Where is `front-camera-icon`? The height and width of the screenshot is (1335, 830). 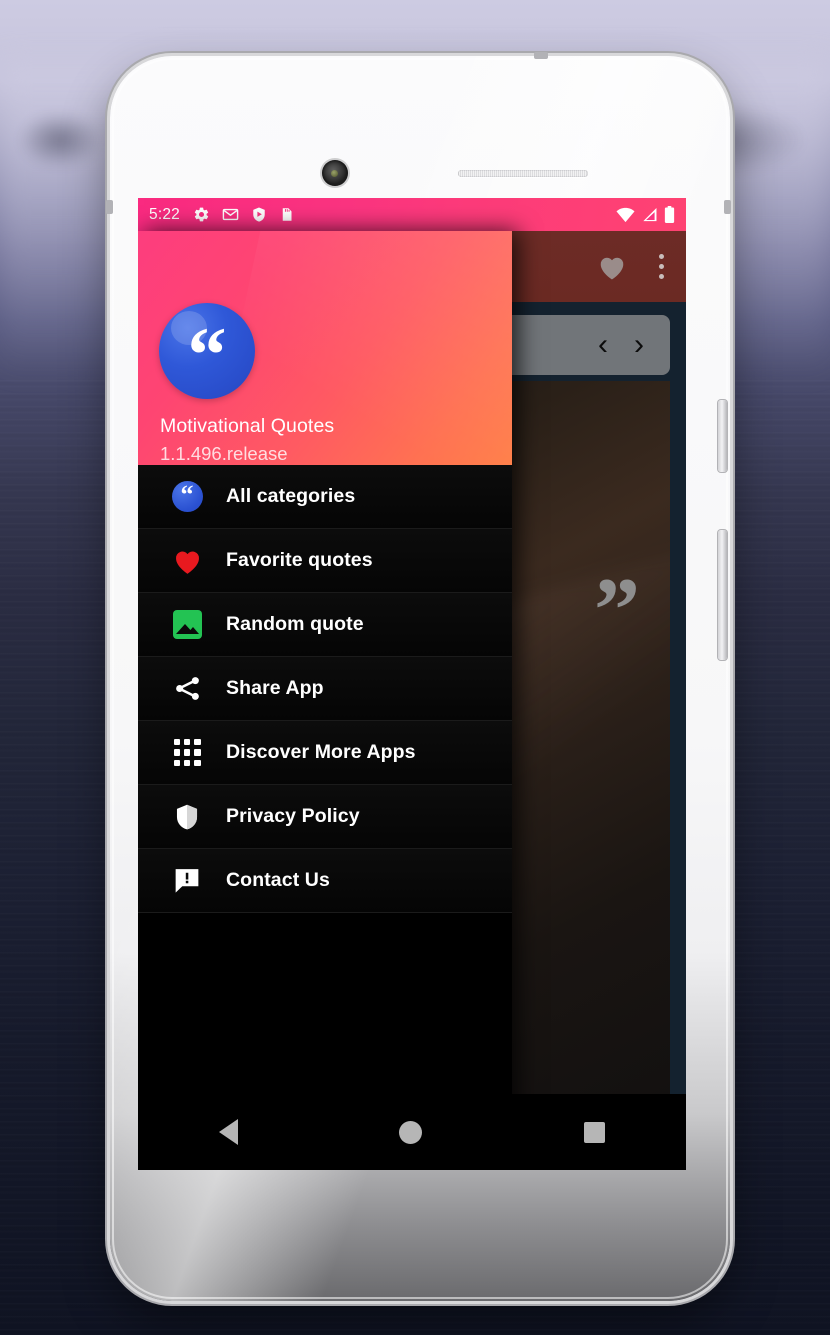 front-camera-icon is located at coordinates (335, 173).